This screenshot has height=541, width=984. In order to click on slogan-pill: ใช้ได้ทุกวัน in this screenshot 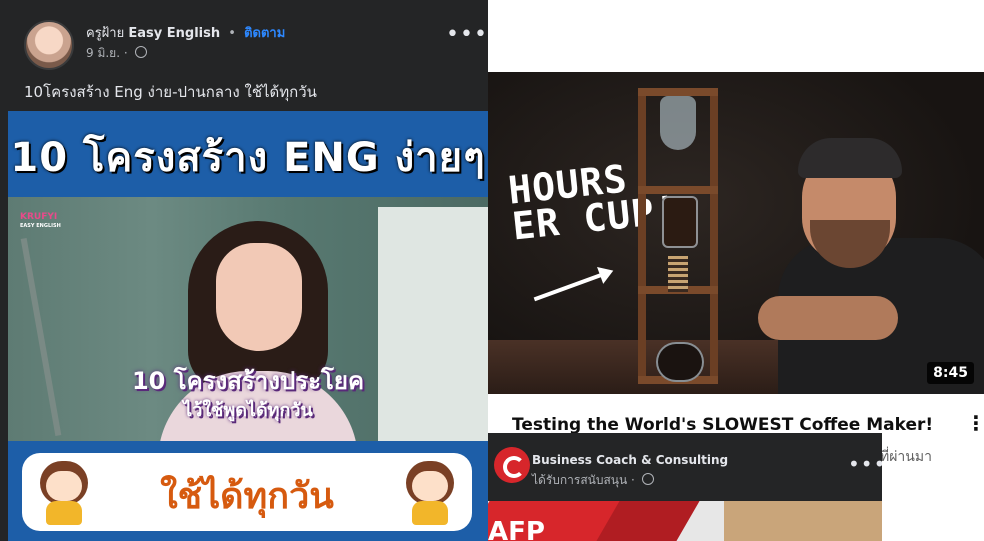, I will do `click(247, 492)`.